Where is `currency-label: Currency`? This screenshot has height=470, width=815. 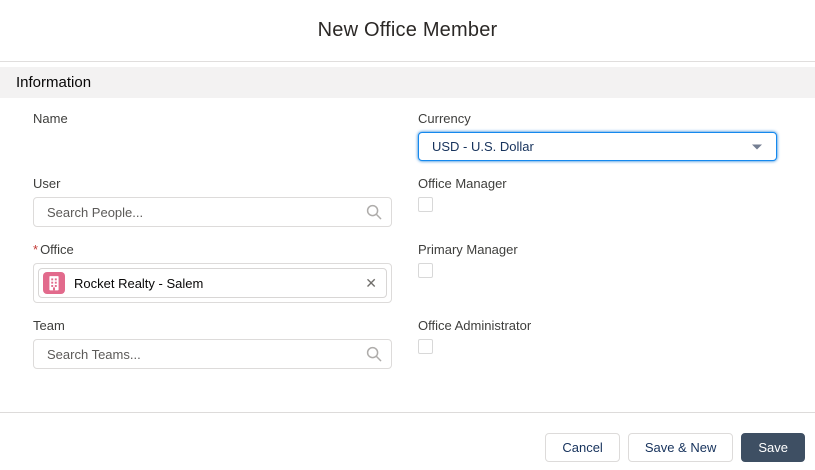 currency-label: Currency is located at coordinates (444, 118).